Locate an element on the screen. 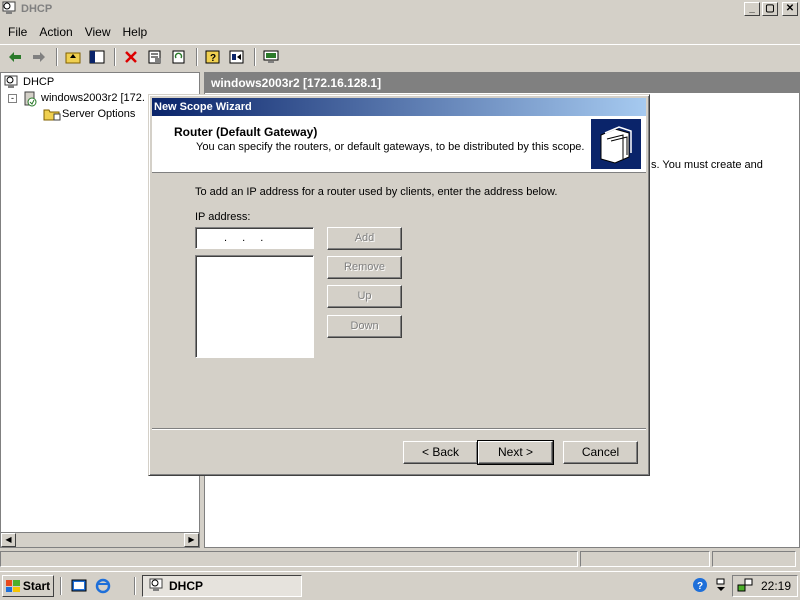 The width and height of the screenshot is (800, 600). properties-icon is located at coordinates (155, 57).